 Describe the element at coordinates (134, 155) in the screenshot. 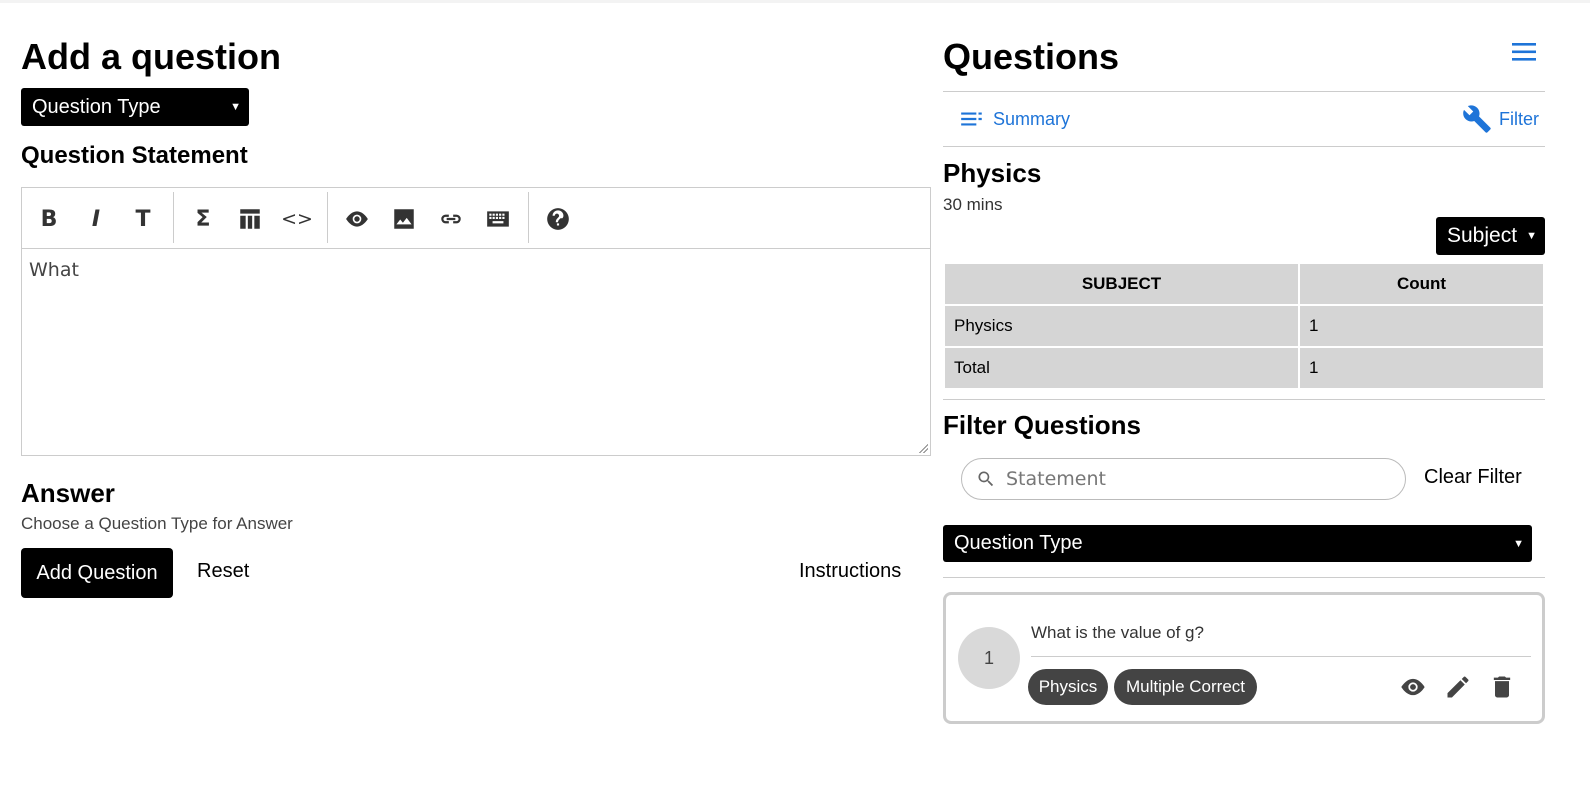

I see `question-statement-heading: Question Statement` at that location.